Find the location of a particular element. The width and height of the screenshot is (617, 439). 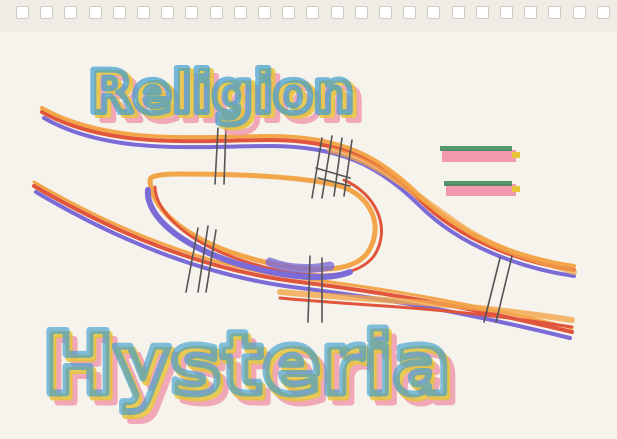

equals-sign is located at coordinates (480, 171).